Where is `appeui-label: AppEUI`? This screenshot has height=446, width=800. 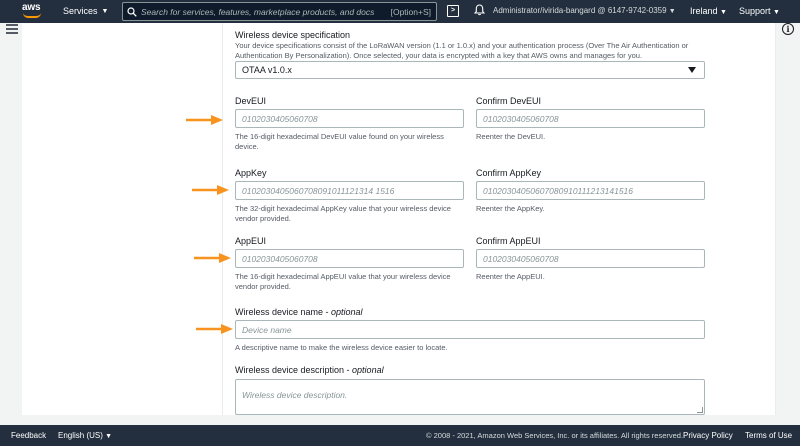
appeui-label: AppEUI is located at coordinates (251, 241).